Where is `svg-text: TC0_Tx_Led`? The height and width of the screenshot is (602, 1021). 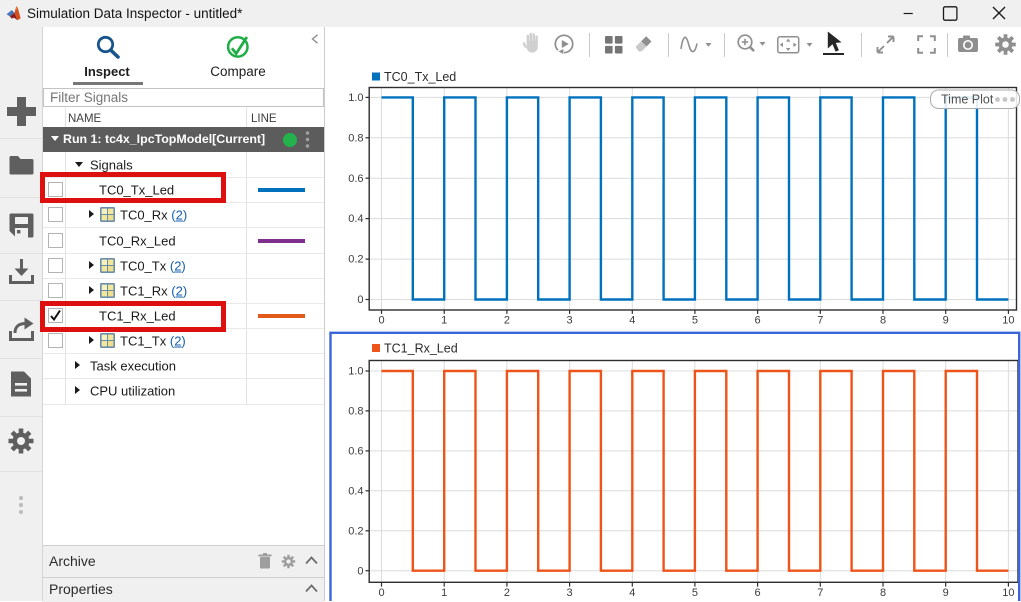 svg-text: TC0_Tx_Led is located at coordinates (420, 77).